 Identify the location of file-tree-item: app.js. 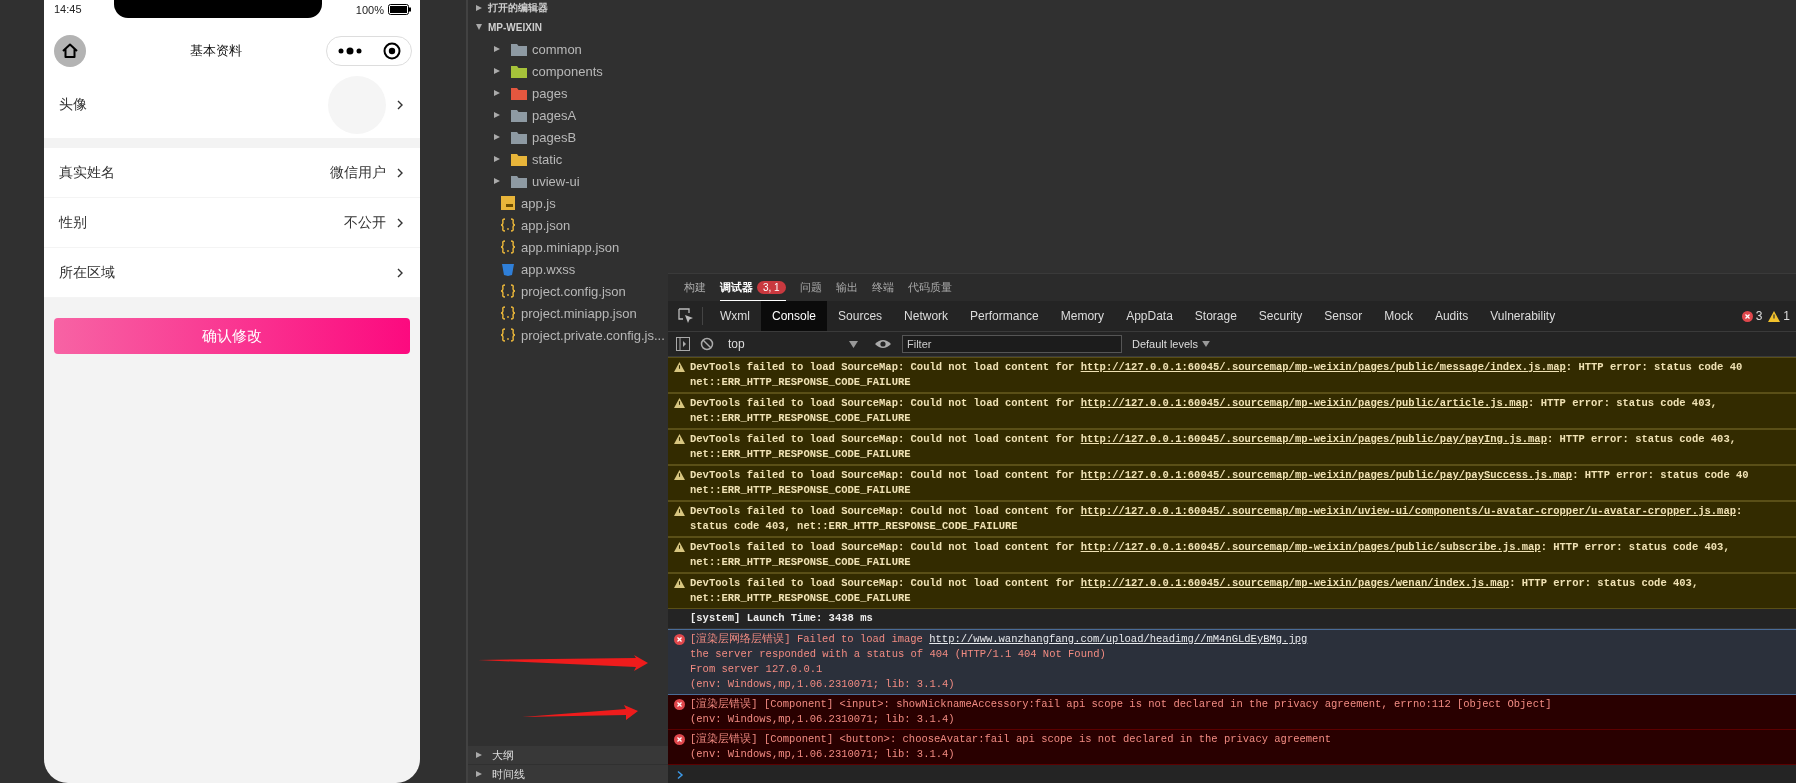
(568, 203).